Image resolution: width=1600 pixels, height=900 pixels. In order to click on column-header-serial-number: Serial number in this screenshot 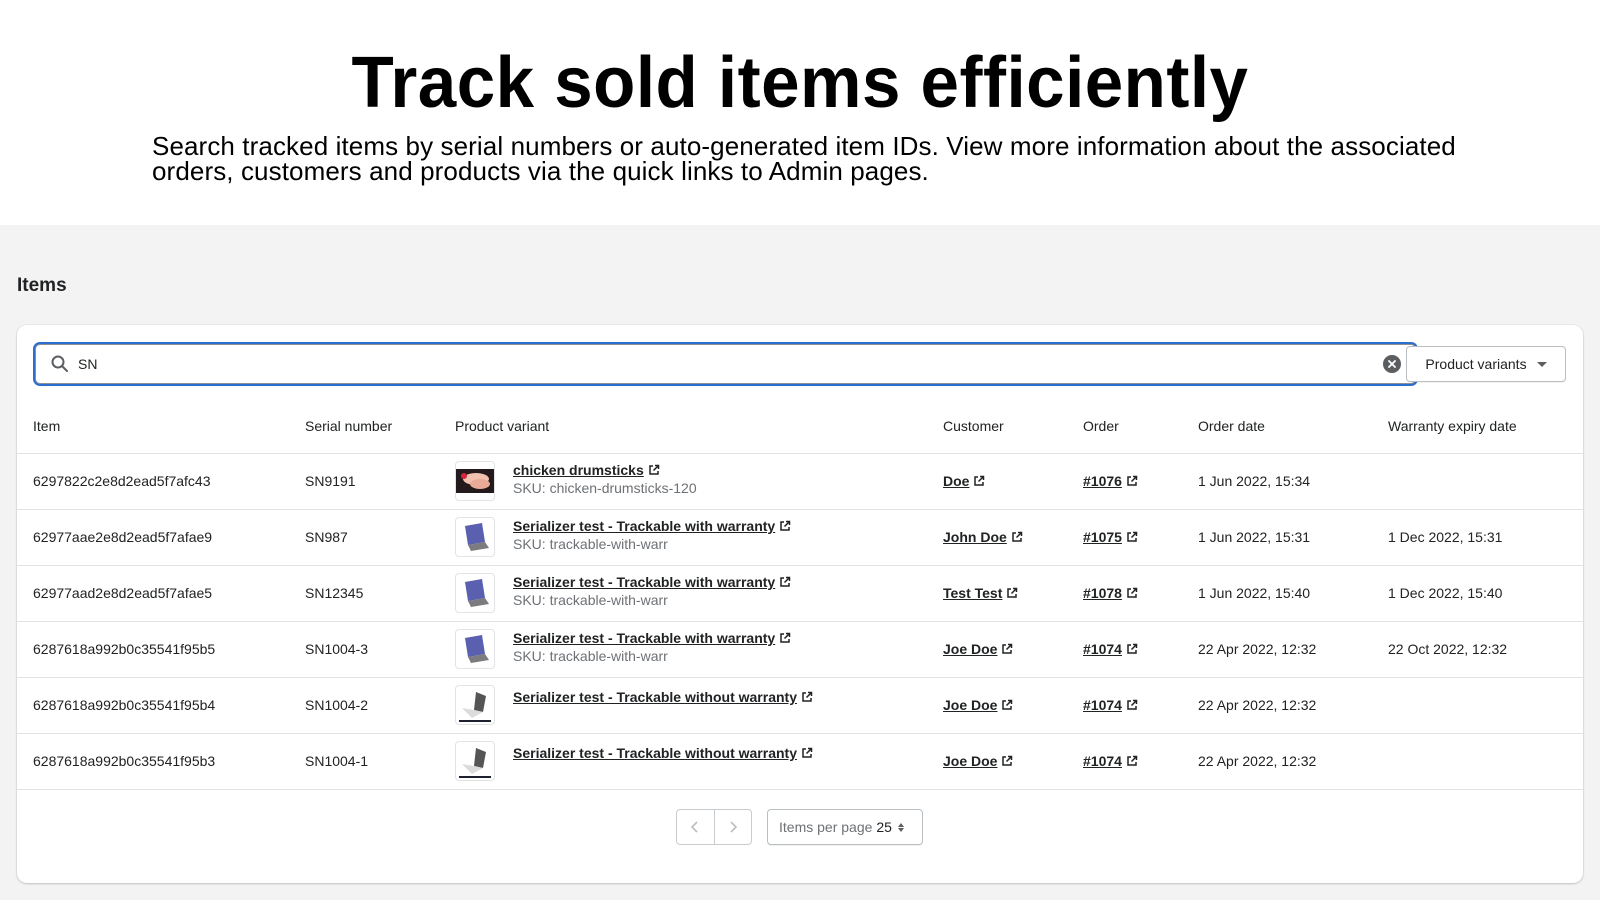, I will do `click(380, 426)`.